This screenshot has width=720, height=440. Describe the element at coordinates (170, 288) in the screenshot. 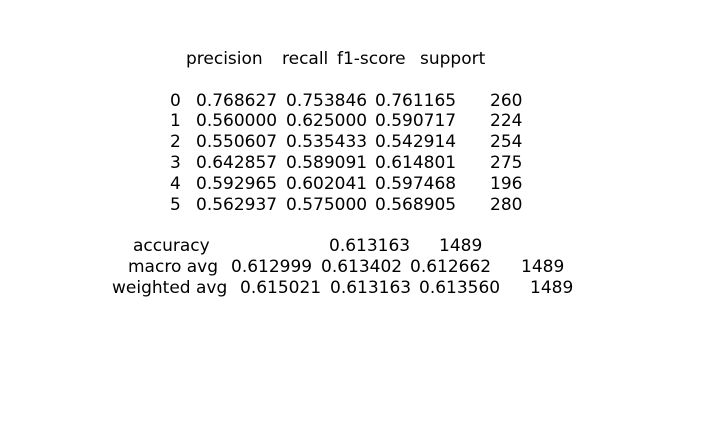

I see `weighted-avg-label: weighted avg` at that location.